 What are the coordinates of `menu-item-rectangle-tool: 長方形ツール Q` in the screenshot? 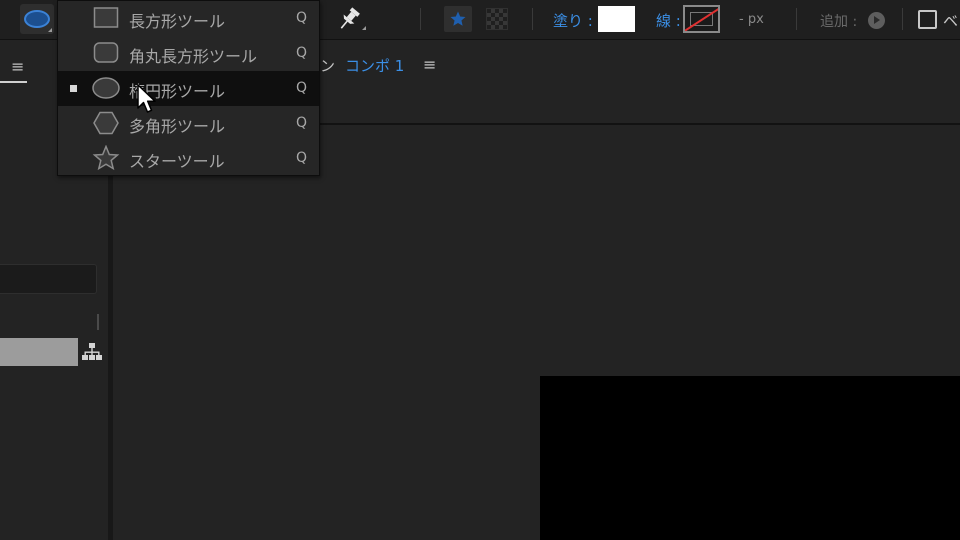 It's located at (188, 18).